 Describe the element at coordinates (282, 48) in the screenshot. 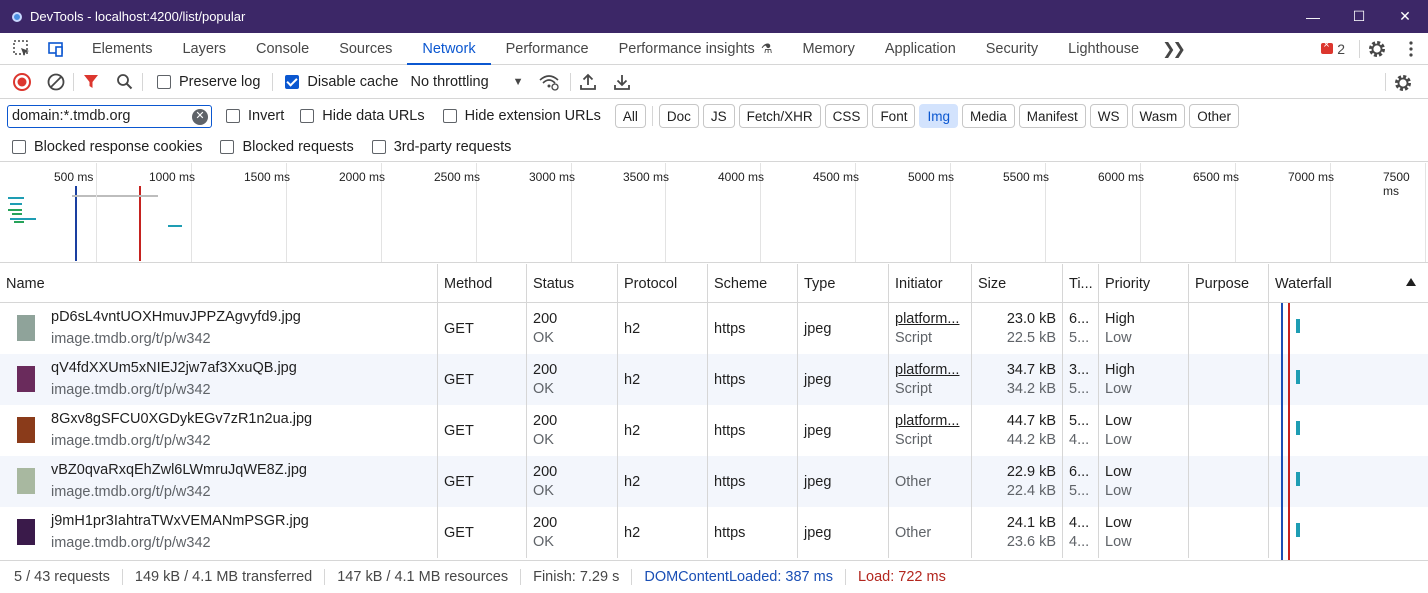

I see `tab-console: Console` at that location.